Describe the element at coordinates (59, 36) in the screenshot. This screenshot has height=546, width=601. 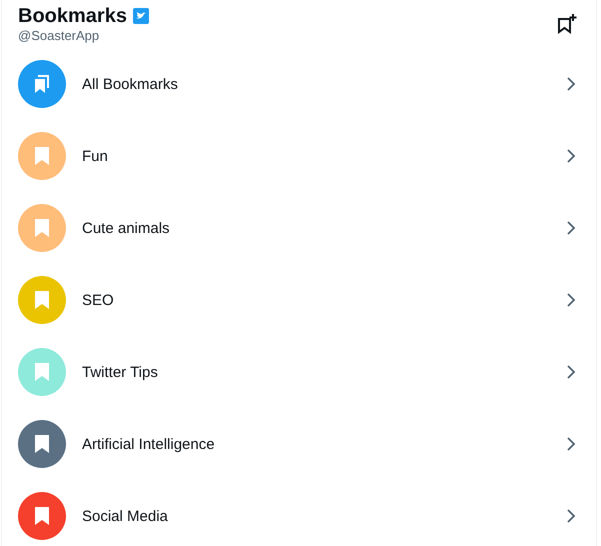
I see `account-handle: @SoasterApp` at that location.